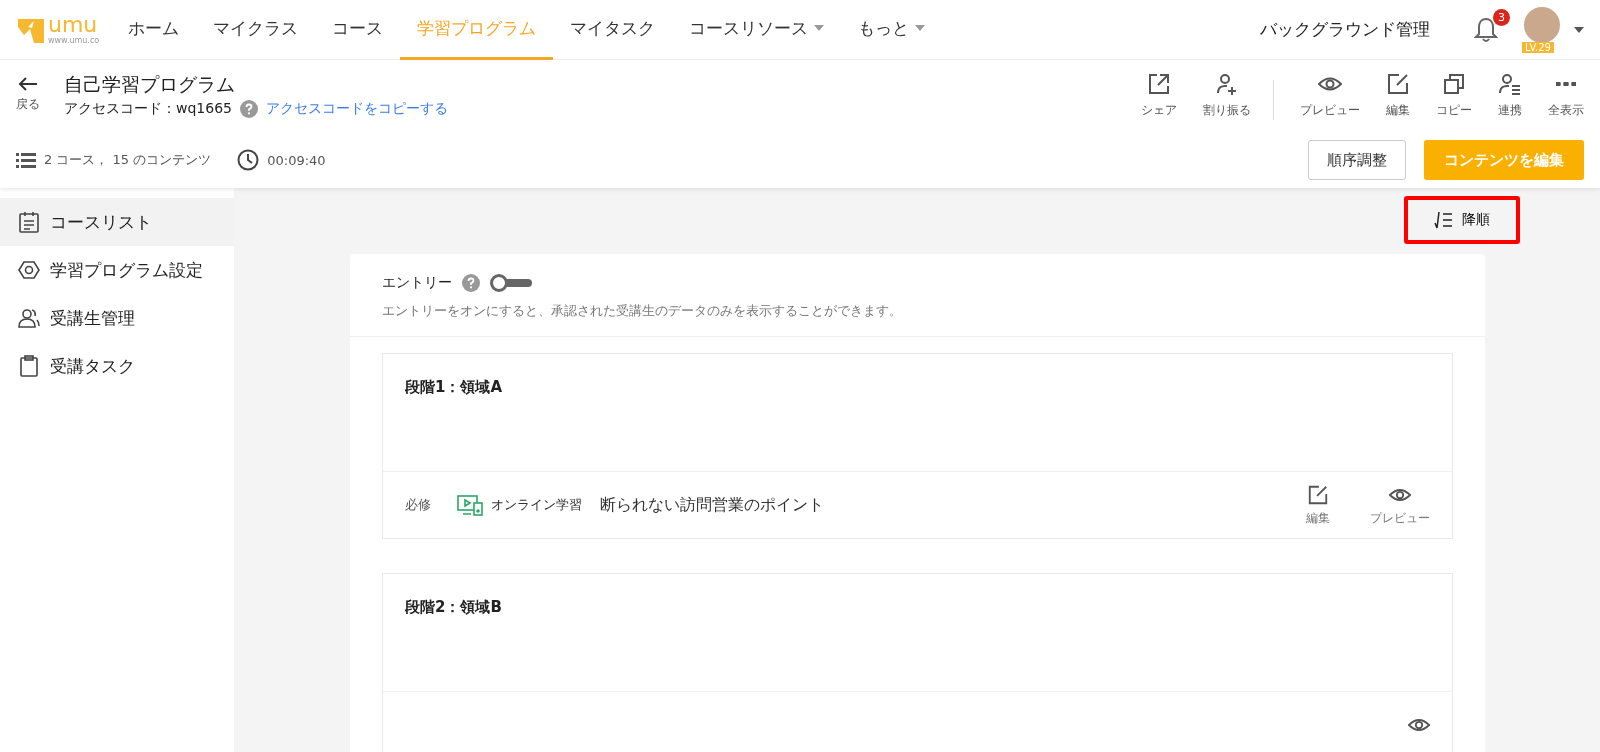  Describe the element at coordinates (470, 505) in the screenshot. I see `screen-icon` at that location.